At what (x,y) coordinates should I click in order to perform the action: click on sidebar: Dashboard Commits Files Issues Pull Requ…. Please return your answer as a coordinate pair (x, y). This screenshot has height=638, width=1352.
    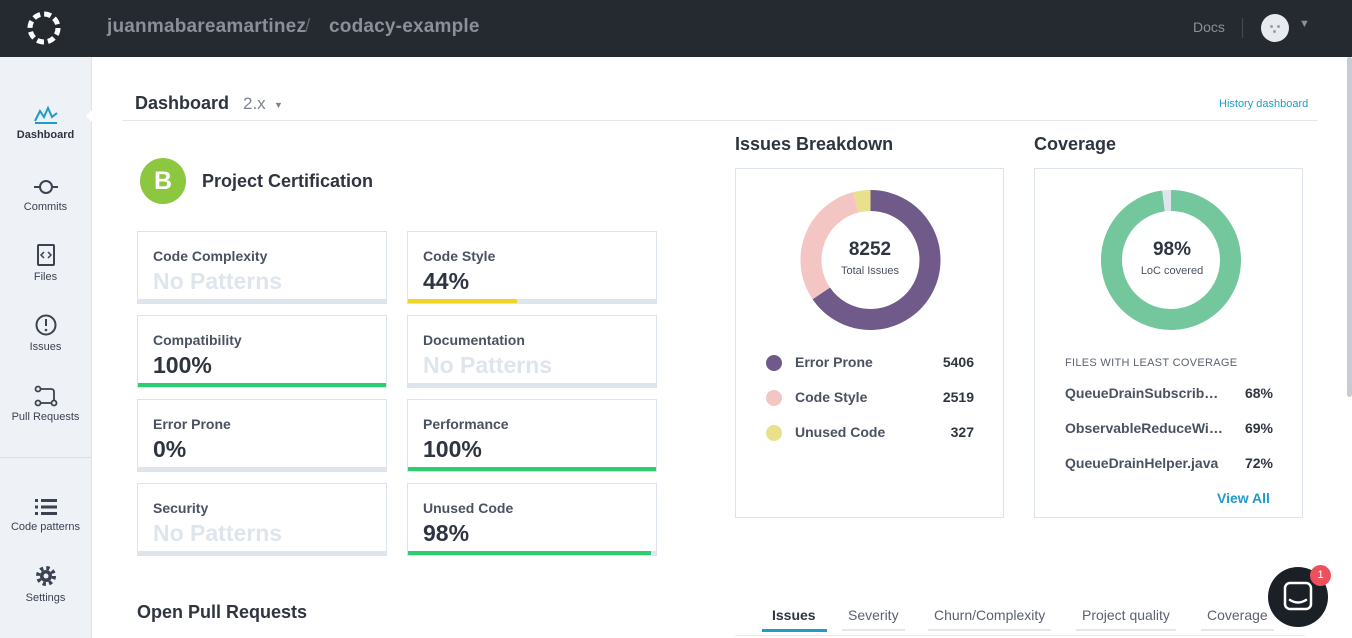
    Looking at the image, I should click on (46, 347).